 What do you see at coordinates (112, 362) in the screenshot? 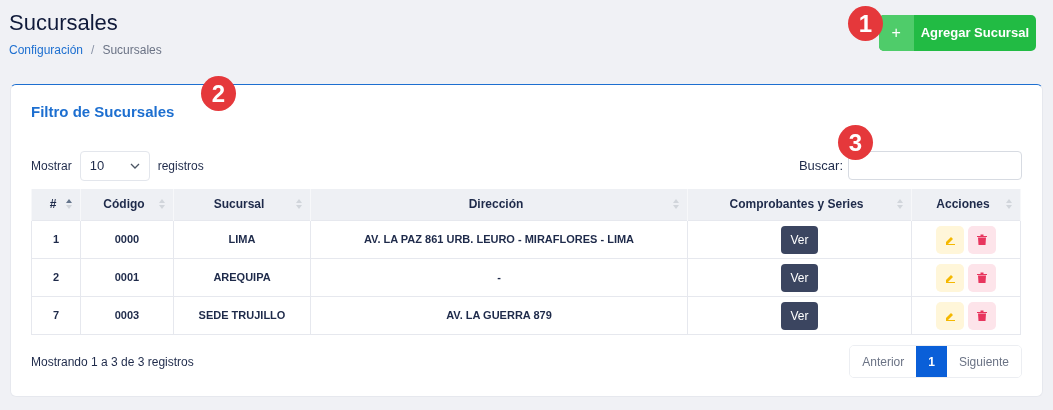
I see `records-info: Mostrando 1 a 3 de 3 registros` at bounding box center [112, 362].